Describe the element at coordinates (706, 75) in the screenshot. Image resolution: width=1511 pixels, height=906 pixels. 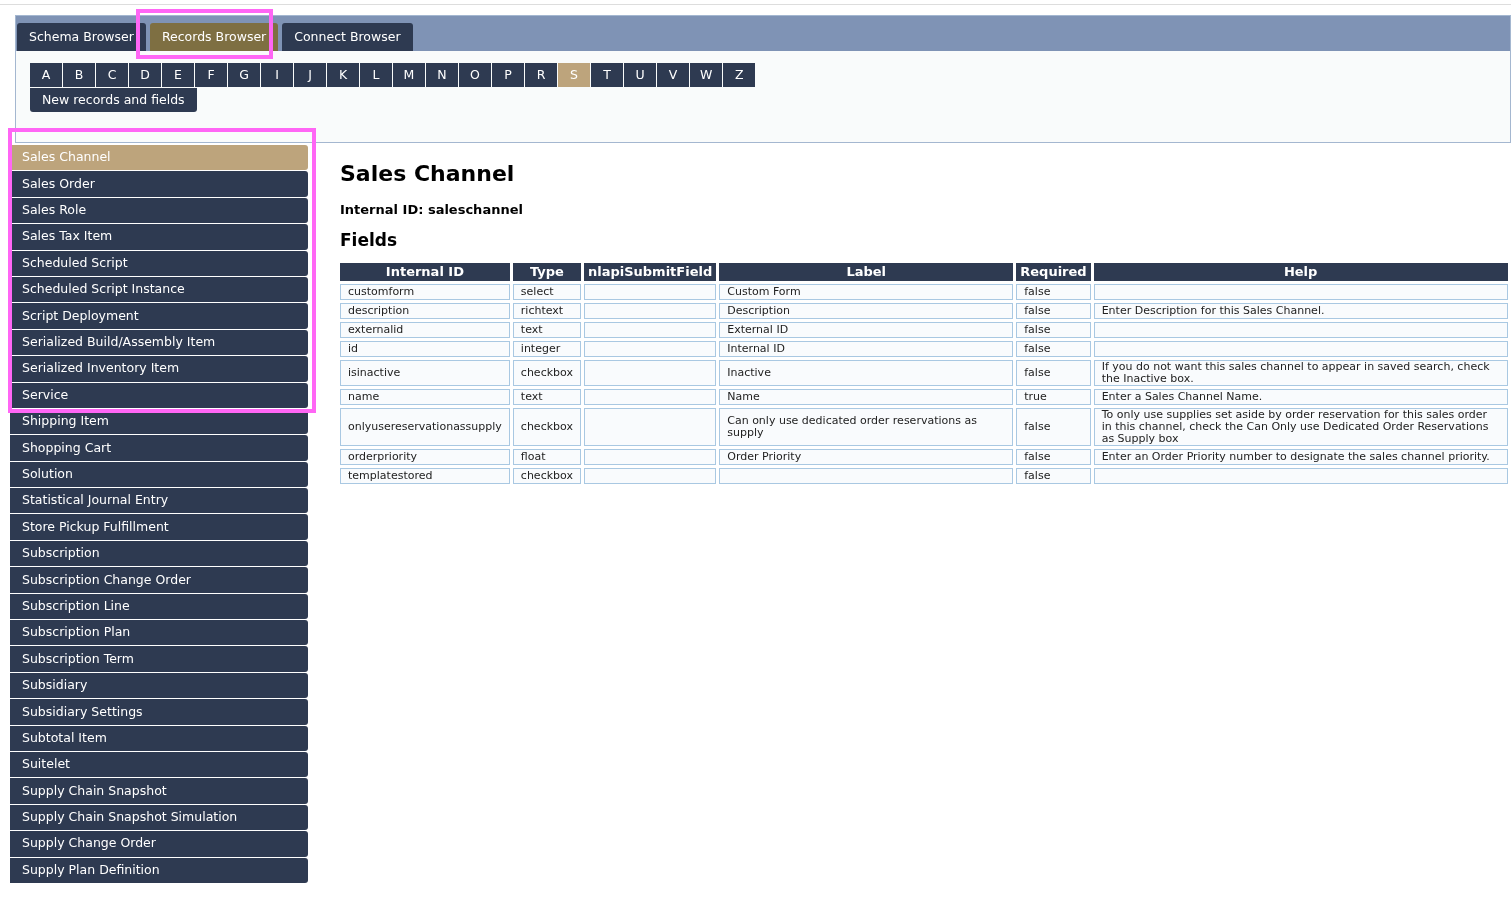
I see `letter-button: W` at that location.